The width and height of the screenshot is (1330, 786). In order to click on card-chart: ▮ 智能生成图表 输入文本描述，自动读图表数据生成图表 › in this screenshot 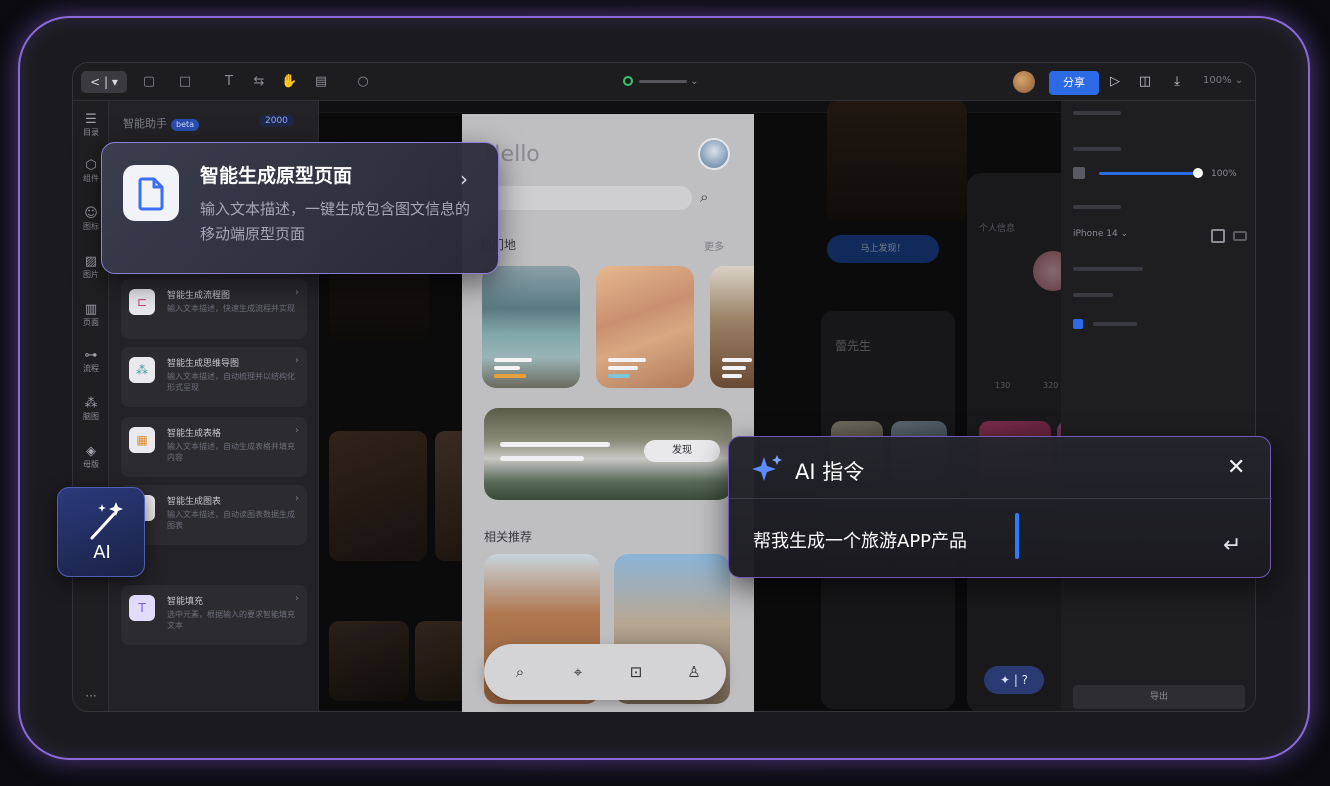, I will do `click(214, 515)`.